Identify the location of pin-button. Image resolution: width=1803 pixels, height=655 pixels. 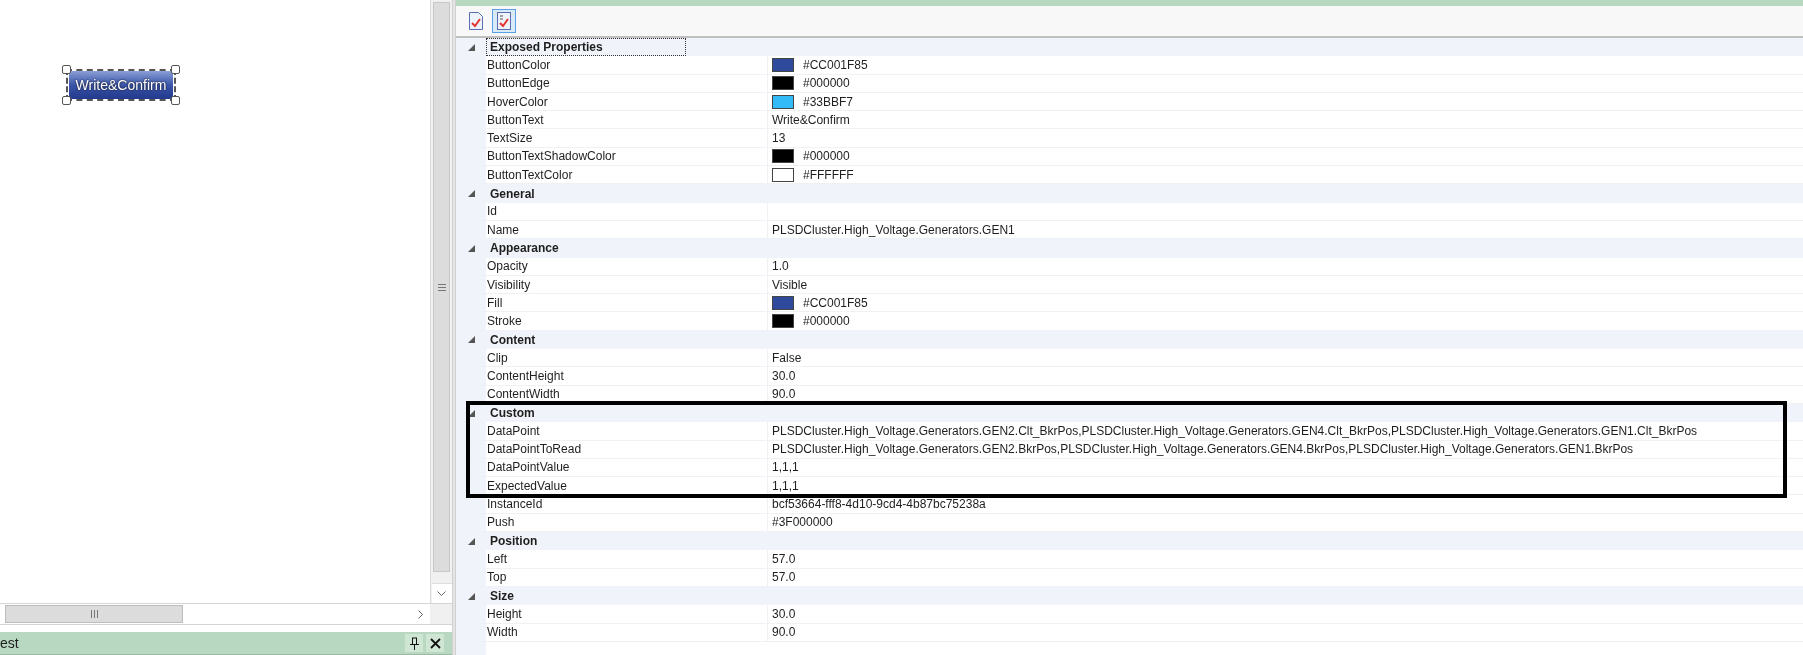
(414, 643).